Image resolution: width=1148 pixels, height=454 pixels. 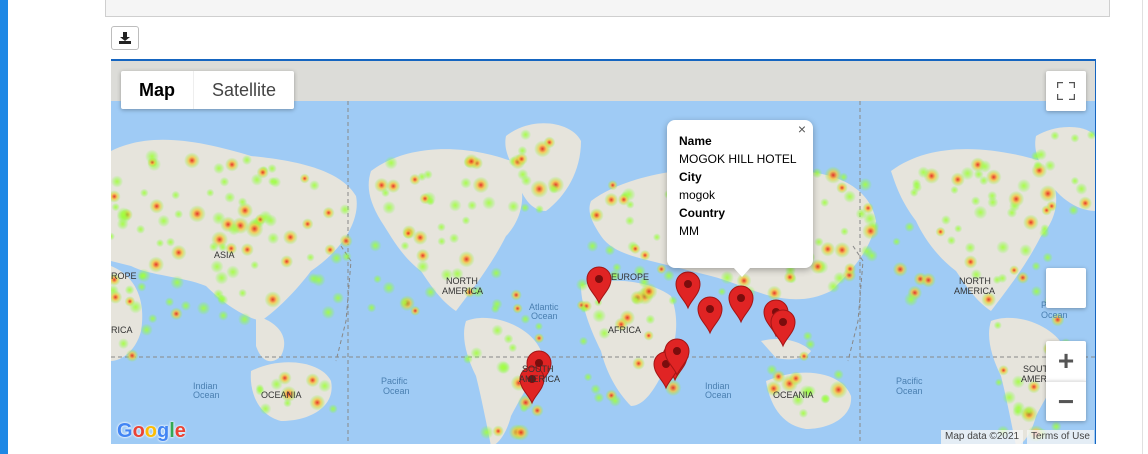 What do you see at coordinates (689, 231) in the screenshot?
I see `info-country-value: MM` at bounding box center [689, 231].